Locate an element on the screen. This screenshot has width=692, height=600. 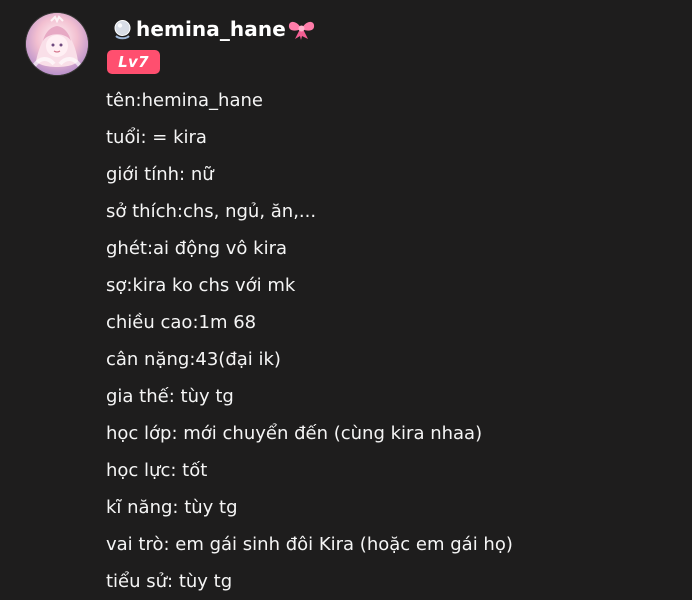
bio-line-skills: kĩ năng: tùy tg is located at coordinates (172, 507).